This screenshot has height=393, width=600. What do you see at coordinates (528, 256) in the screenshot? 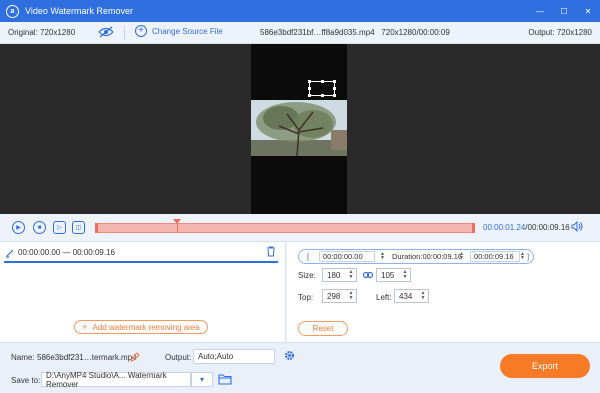
I see `bracket-end-icon: ]` at bounding box center [528, 256].